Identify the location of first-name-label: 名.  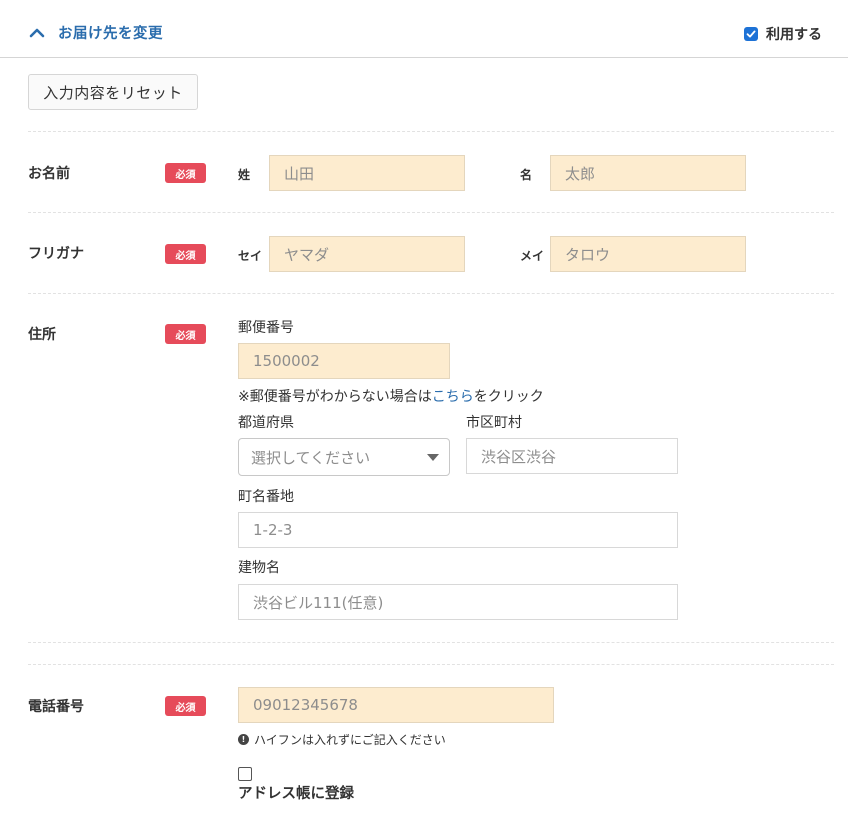
(526, 175).